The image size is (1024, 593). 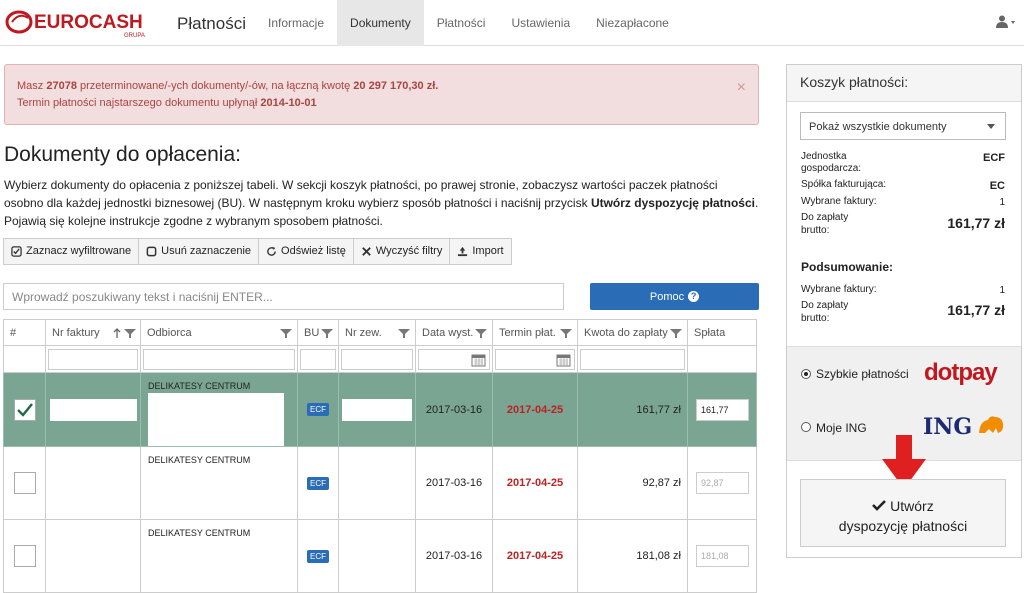 What do you see at coordinates (632, 332) in the screenshot?
I see `col-header-amount: Kwota do zapłaty` at bounding box center [632, 332].